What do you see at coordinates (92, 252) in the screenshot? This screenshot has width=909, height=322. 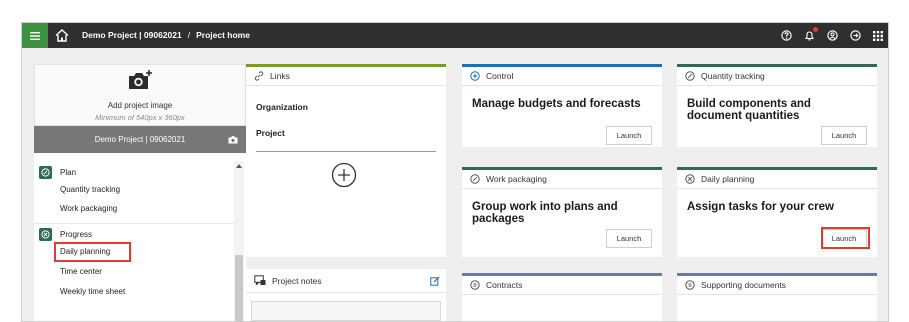 I see `daily-planning-highlight` at bounding box center [92, 252].